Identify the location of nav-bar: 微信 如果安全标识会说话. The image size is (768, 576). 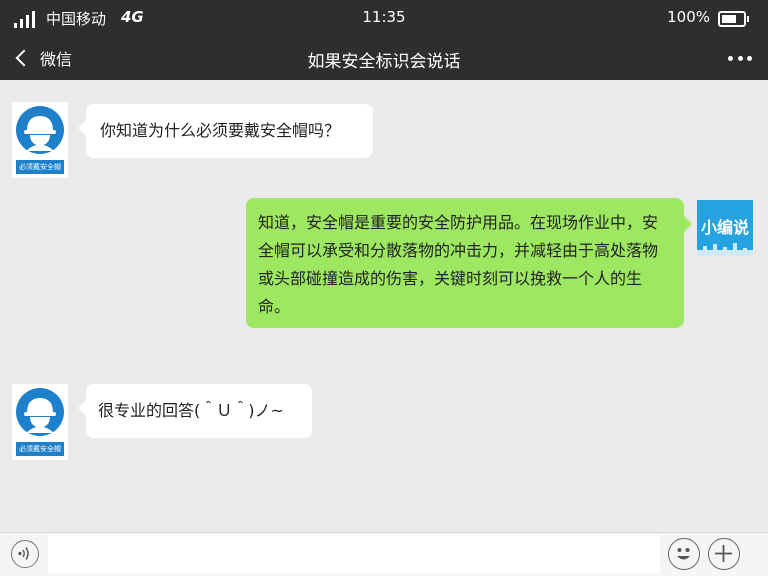
(384, 58).